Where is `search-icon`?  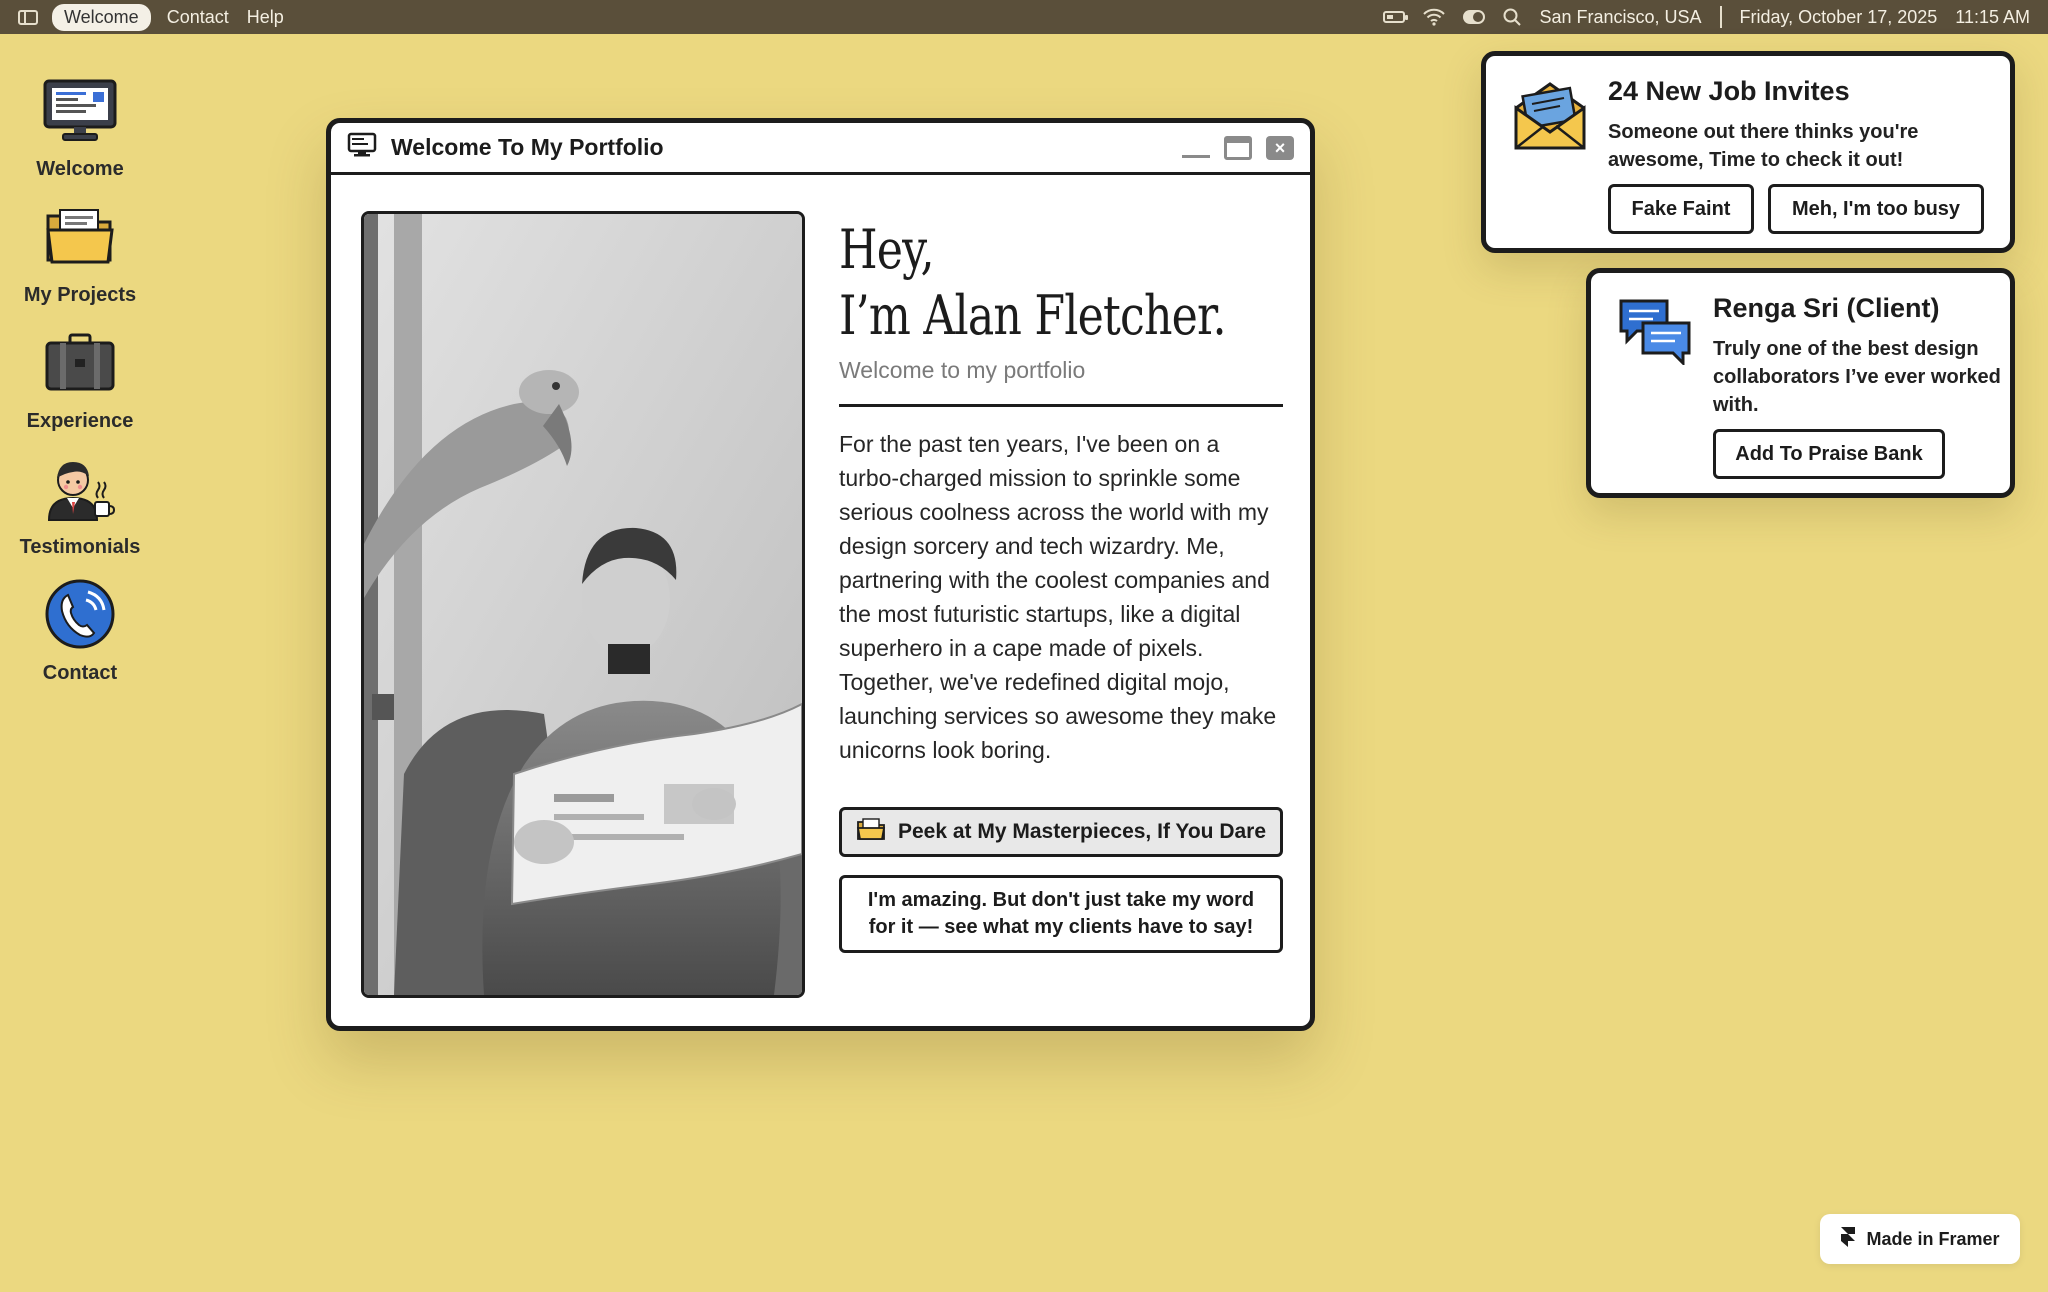 search-icon is located at coordinates (1512, 17).